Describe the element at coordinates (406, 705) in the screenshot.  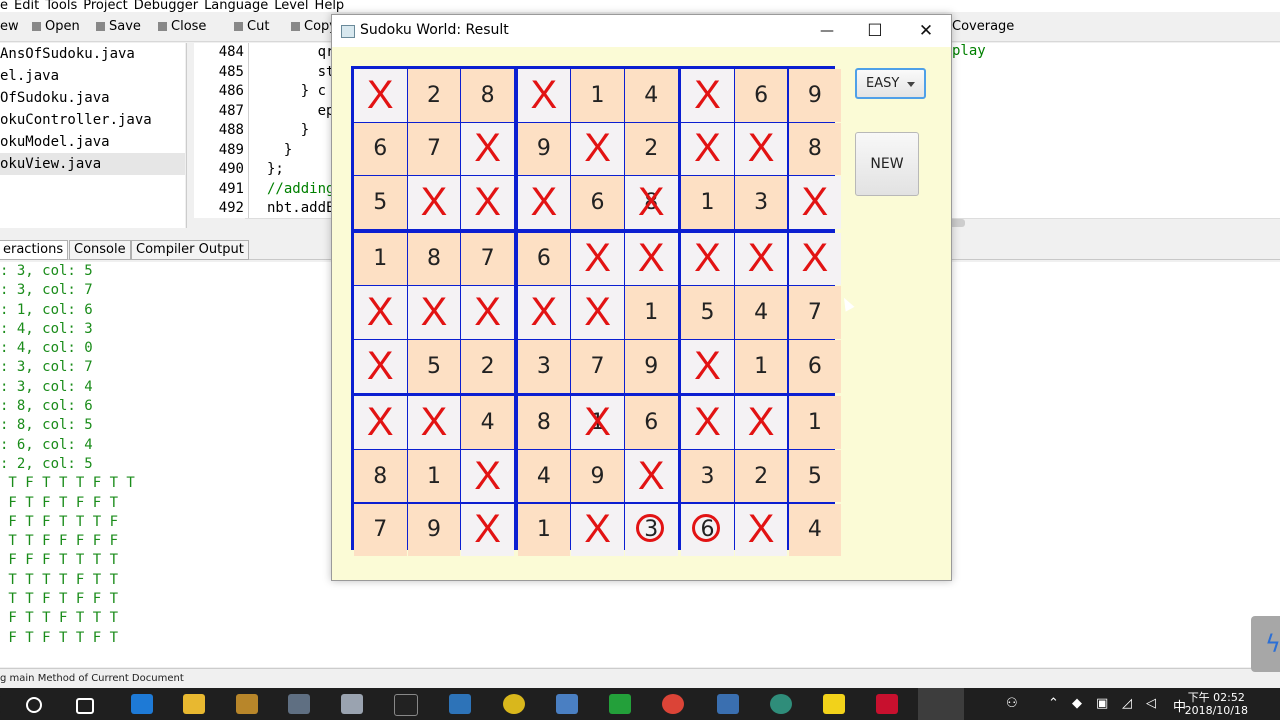
I see `app-icon-mysql` at that location.